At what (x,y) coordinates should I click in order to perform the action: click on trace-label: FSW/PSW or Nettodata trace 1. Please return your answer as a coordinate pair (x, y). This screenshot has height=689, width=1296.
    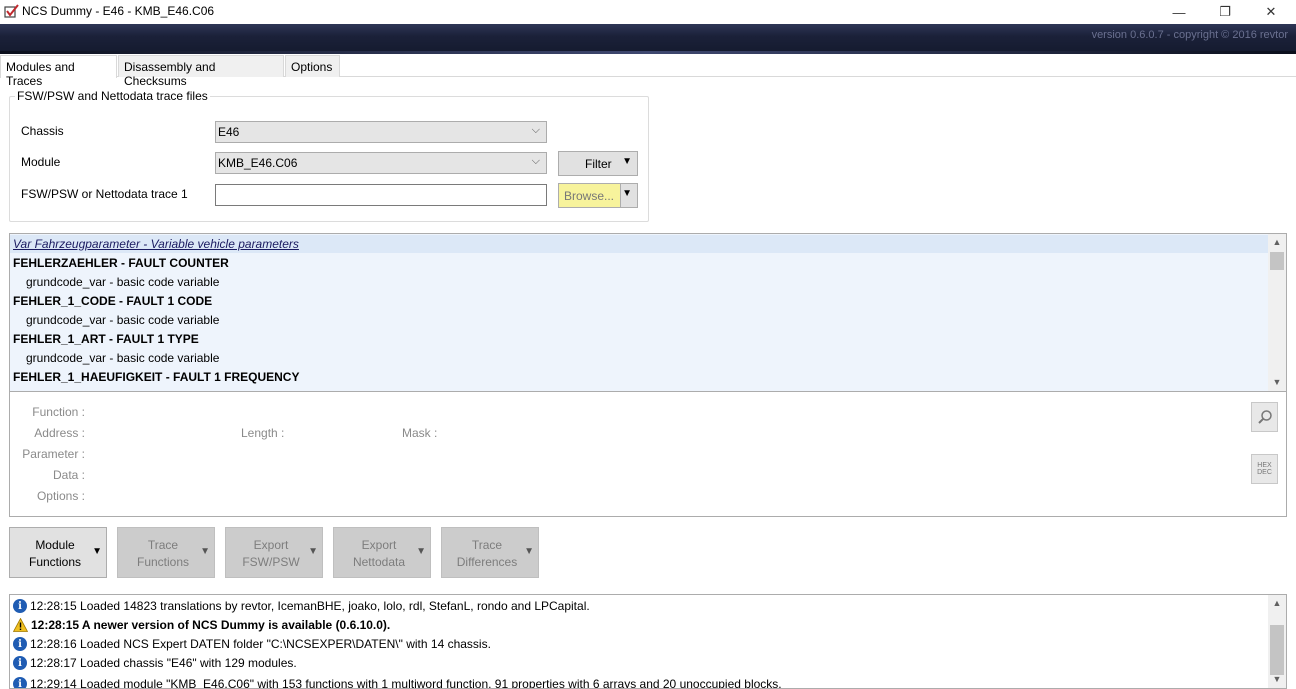
    Looking at the image, I should click on (104, 194).